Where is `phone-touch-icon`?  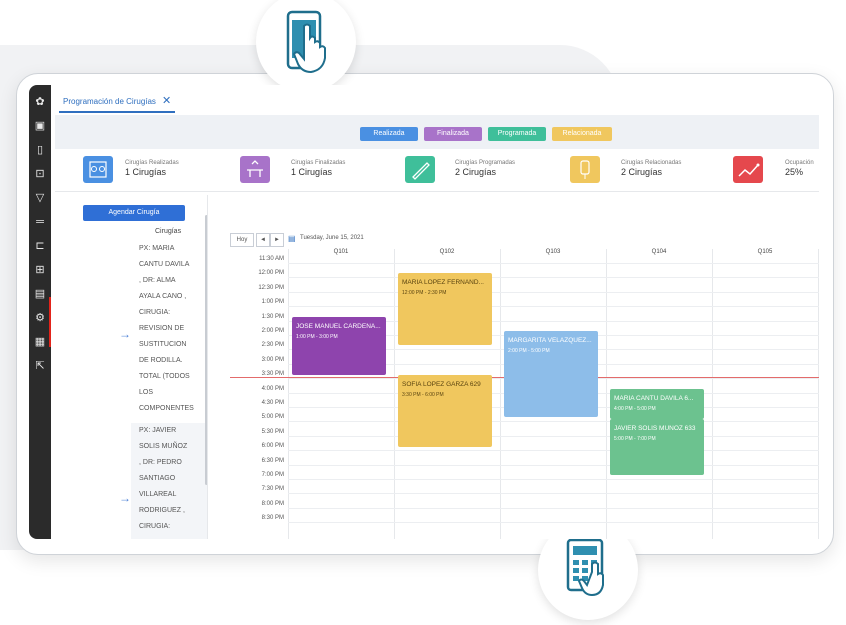
phone-touch-icon is located at coordinates (306, 42).